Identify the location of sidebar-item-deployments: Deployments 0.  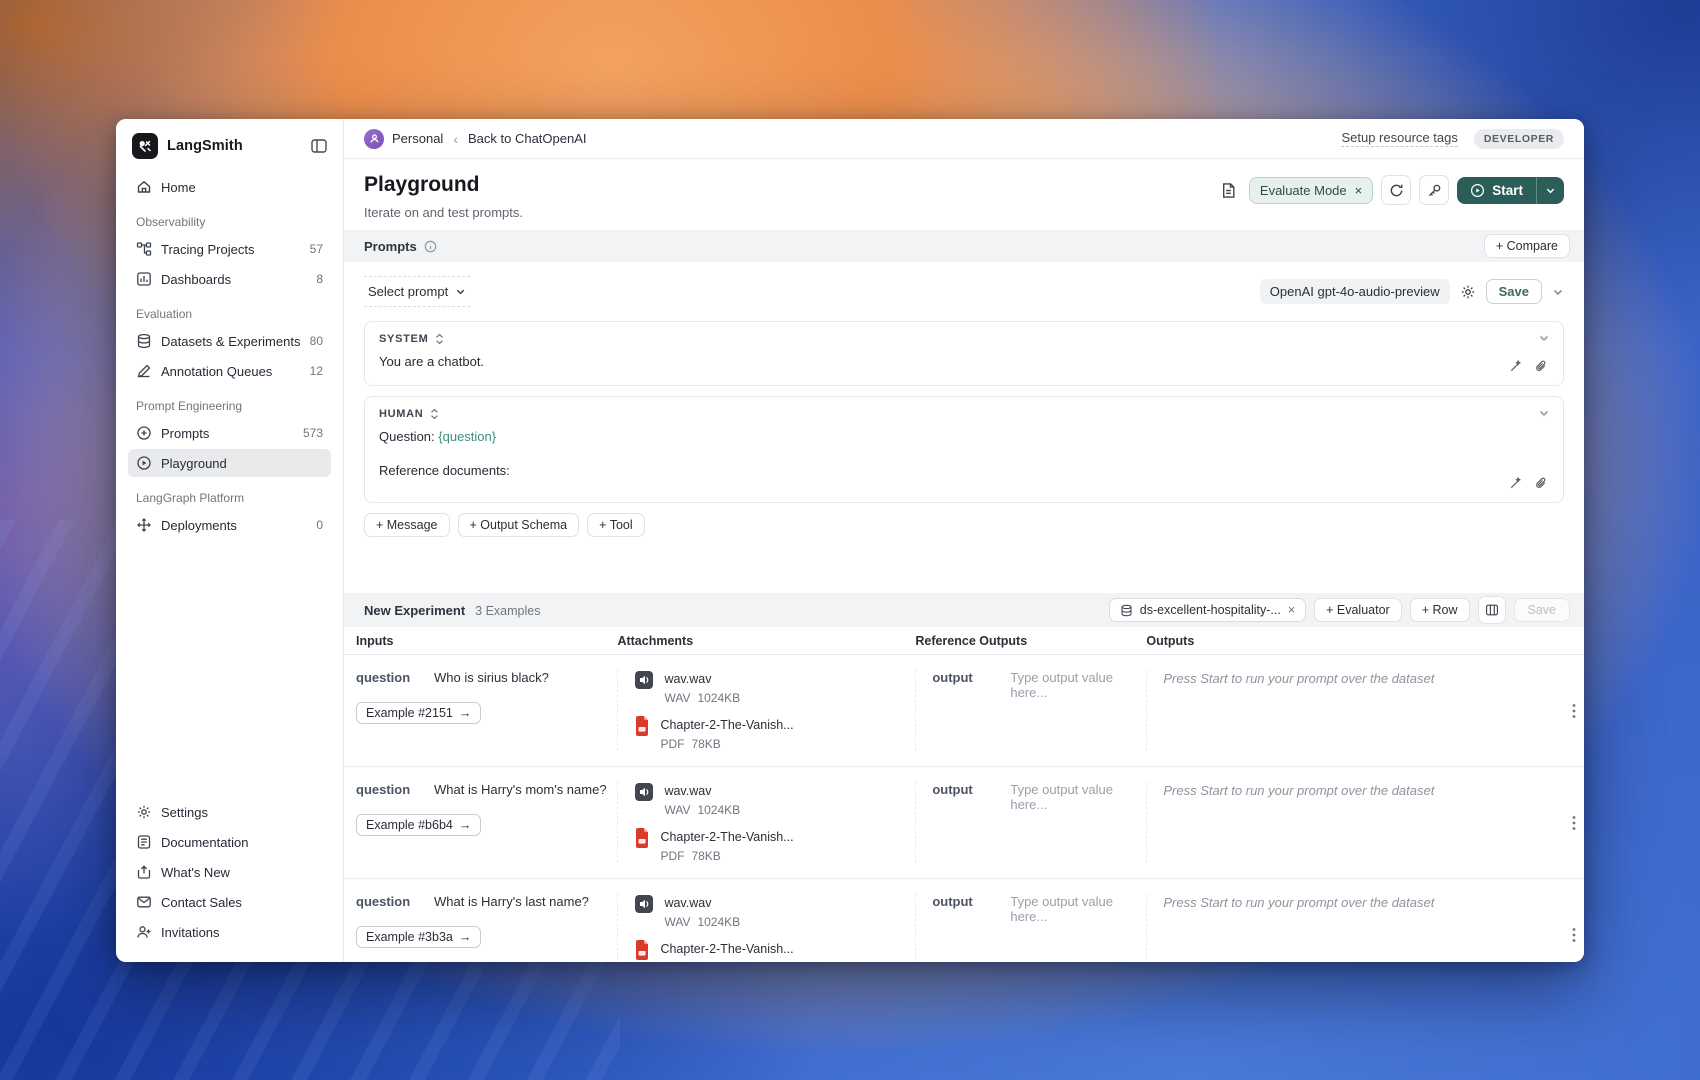
(229, 525).